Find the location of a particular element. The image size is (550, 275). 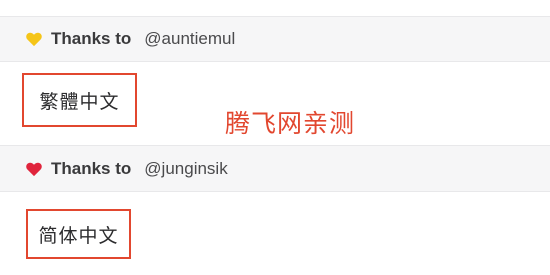

contributor-handle: @junginsik is located at coordinates (185, 169).